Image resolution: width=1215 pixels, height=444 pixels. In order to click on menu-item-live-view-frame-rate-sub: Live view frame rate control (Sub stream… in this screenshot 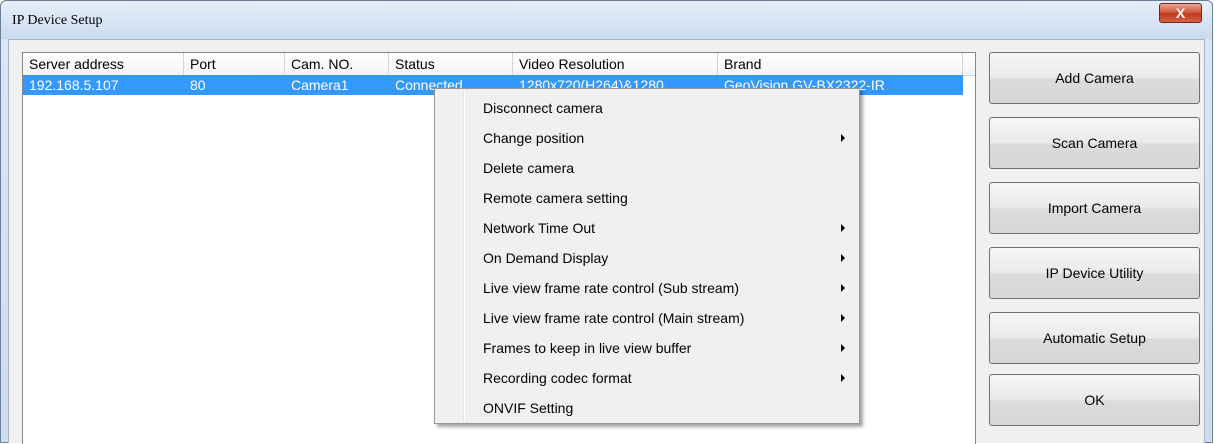, I will do `click(647, 288)`.